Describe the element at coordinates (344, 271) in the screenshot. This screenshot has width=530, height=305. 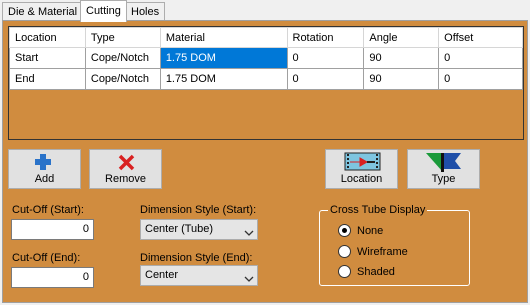
I see `radio-shaded-dot` at that location.